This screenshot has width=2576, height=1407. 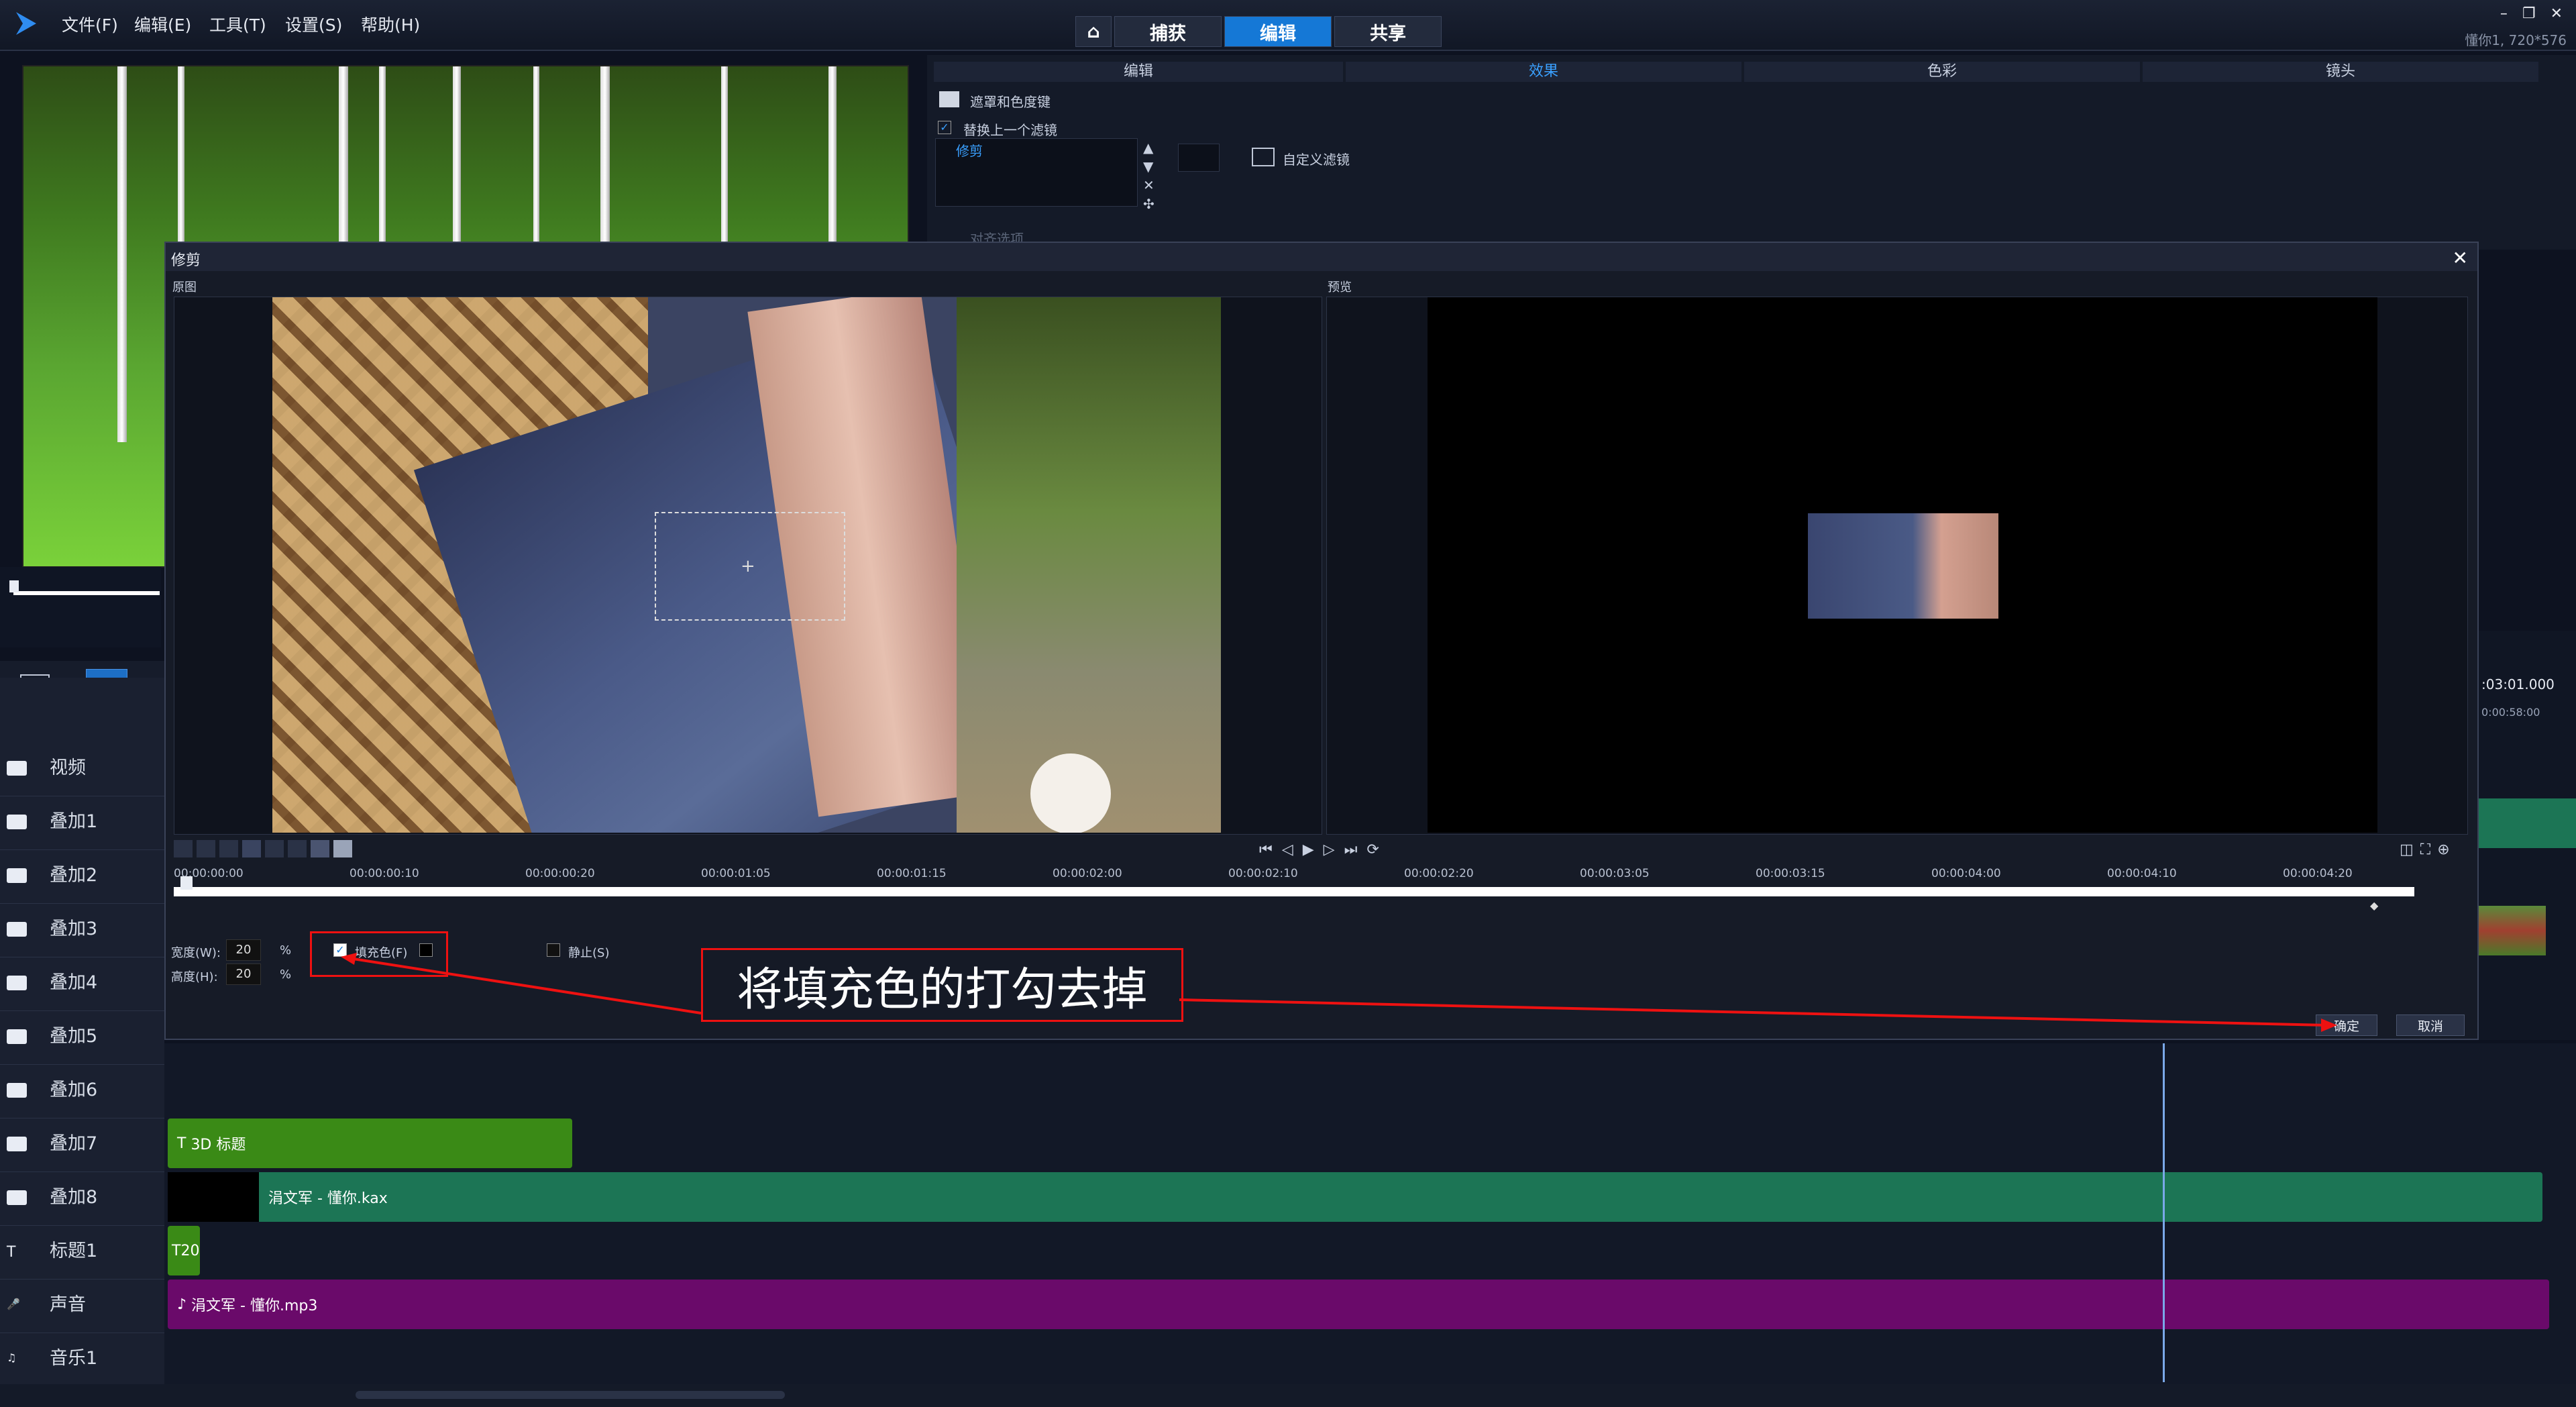 I want to click on keyframe-marker-icon: ◆, so click(x=2374, y=906).